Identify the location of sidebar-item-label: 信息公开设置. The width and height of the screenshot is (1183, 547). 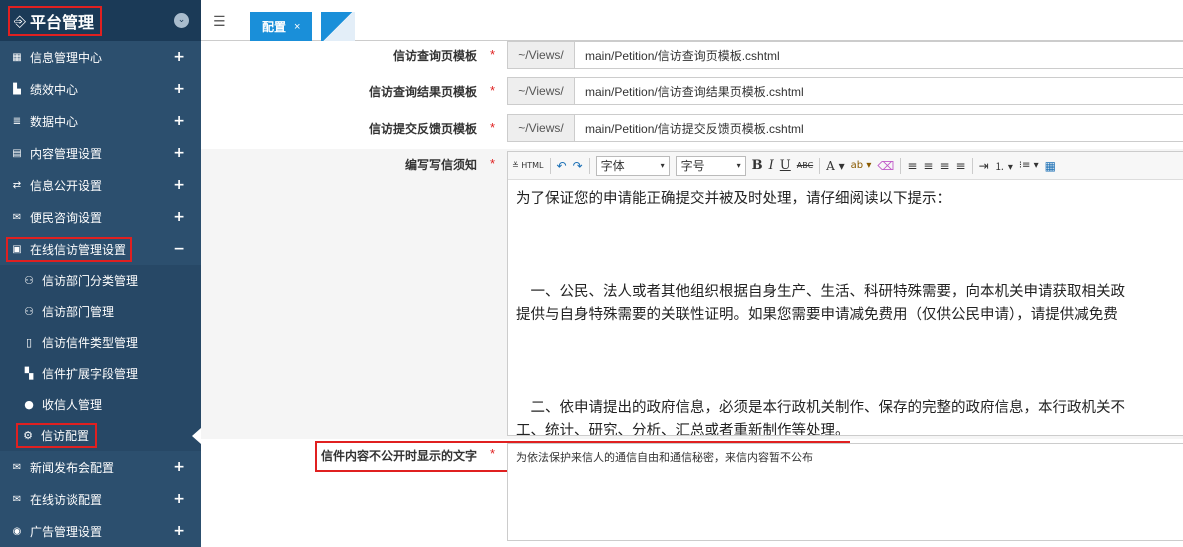
(66, 185).